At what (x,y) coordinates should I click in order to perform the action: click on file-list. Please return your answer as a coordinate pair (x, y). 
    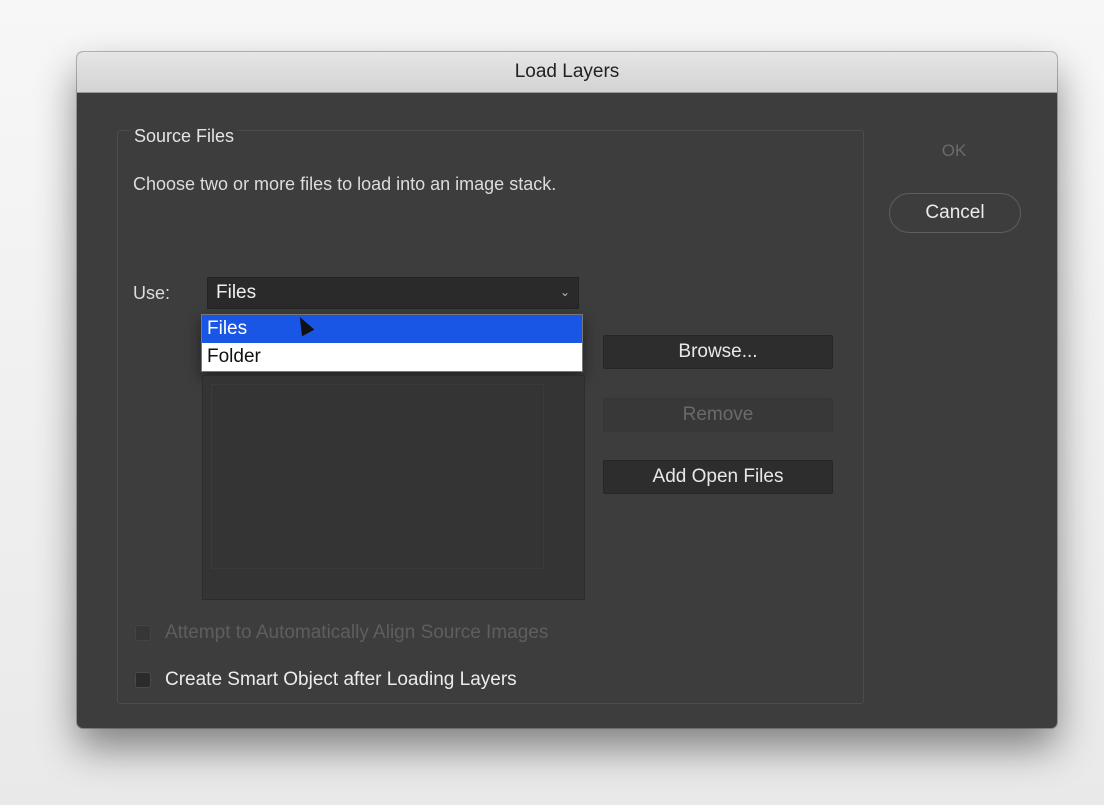
    Looking at the image, I should click on (393, 487).